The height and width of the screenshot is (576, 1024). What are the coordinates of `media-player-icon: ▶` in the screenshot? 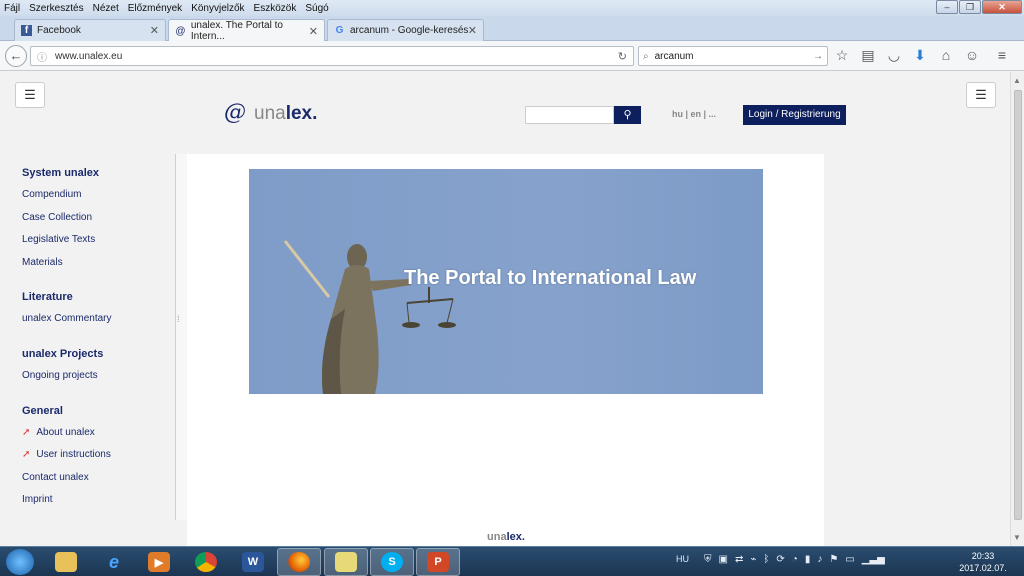 It's located at (159, 562).